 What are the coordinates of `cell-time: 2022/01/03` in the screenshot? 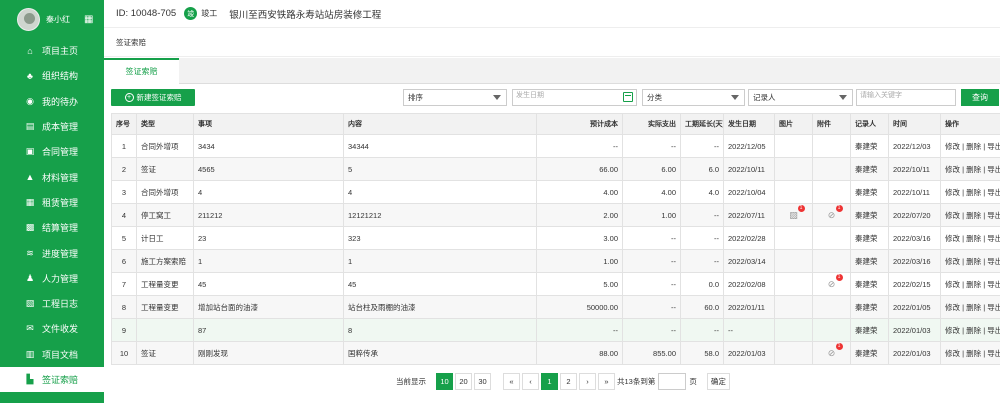 It's located at (914, 330).